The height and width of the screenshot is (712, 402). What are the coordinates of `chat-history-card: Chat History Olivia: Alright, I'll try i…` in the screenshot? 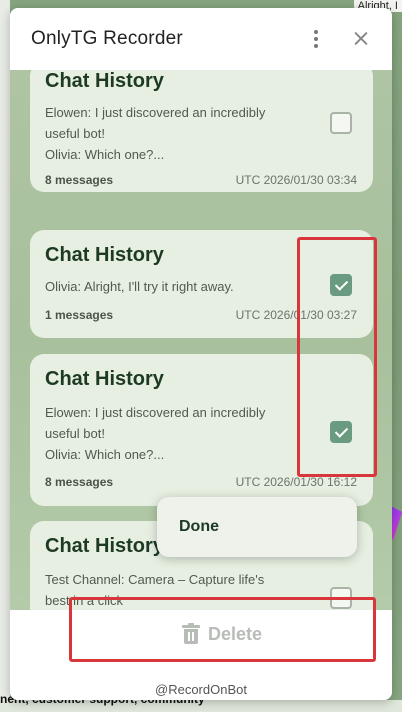 It's located at (201, 284).